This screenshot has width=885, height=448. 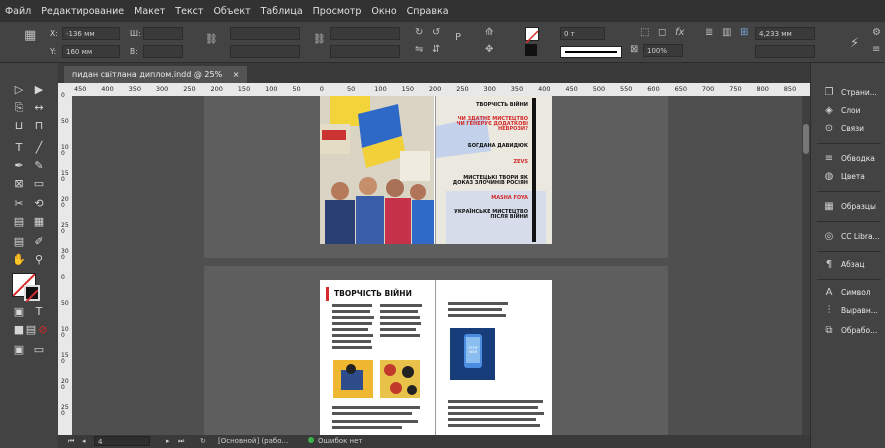 I want to click on flip-h-icon: ⇋, so click(x=419, y=49).